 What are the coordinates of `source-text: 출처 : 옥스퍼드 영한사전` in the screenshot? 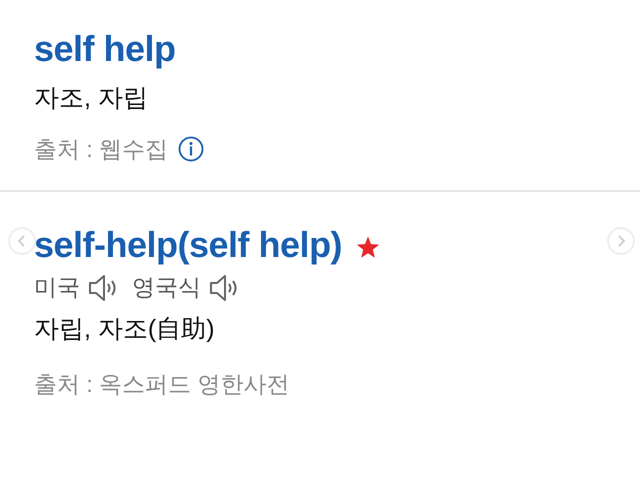 It's located at (162, 384).